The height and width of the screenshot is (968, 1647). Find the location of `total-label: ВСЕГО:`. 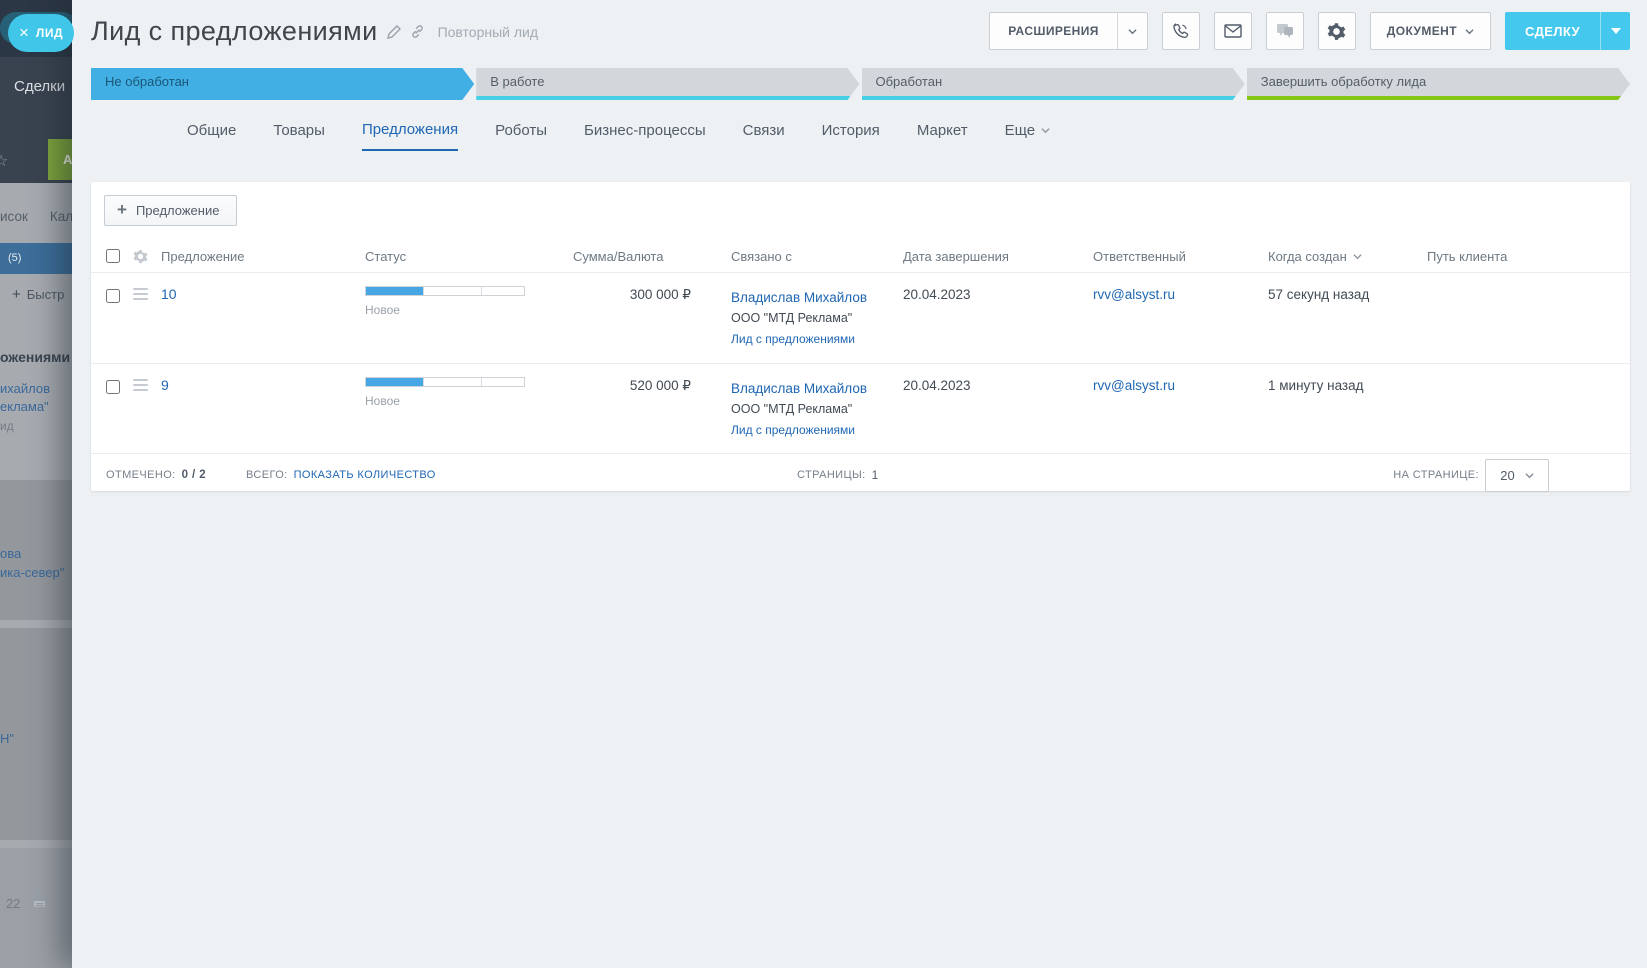

total-label: ВСЕГО: is located at coordinates (267, 475).